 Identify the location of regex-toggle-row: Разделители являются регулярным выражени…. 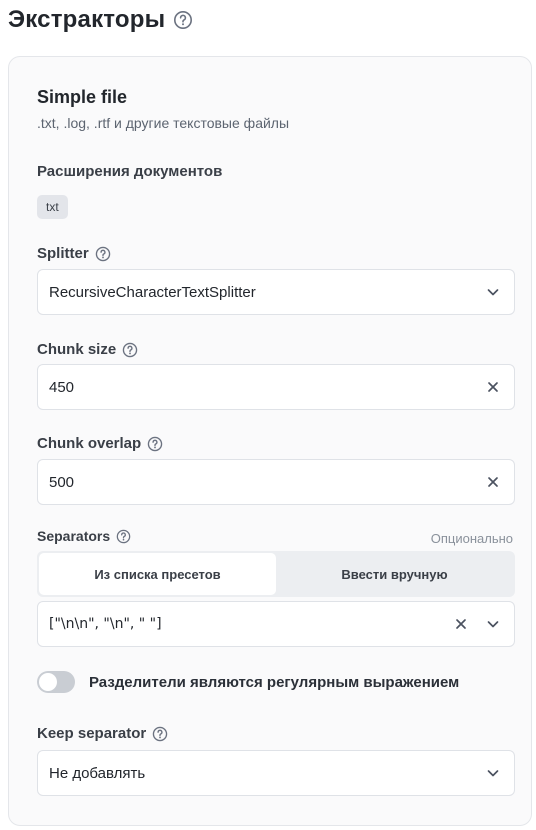
(248, 682).